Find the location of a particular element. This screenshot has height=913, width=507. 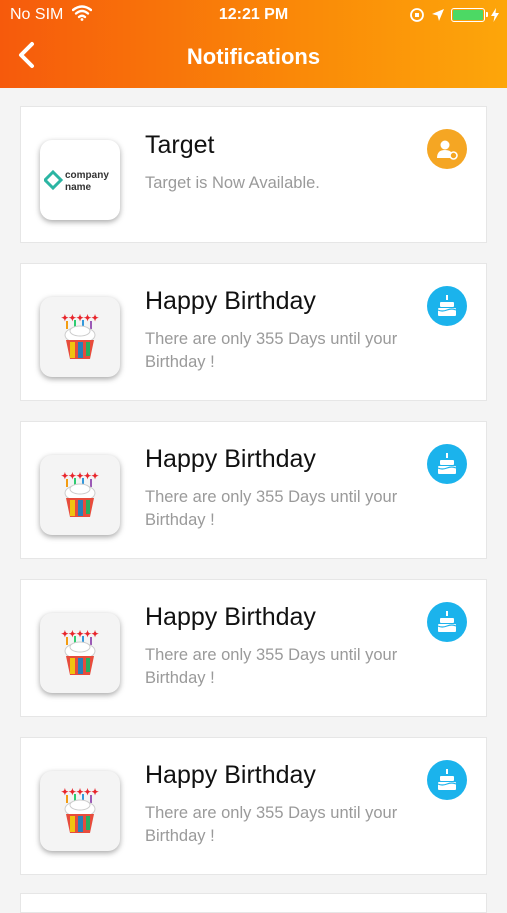

notification-title: Target is located at coordinates (180, 145).